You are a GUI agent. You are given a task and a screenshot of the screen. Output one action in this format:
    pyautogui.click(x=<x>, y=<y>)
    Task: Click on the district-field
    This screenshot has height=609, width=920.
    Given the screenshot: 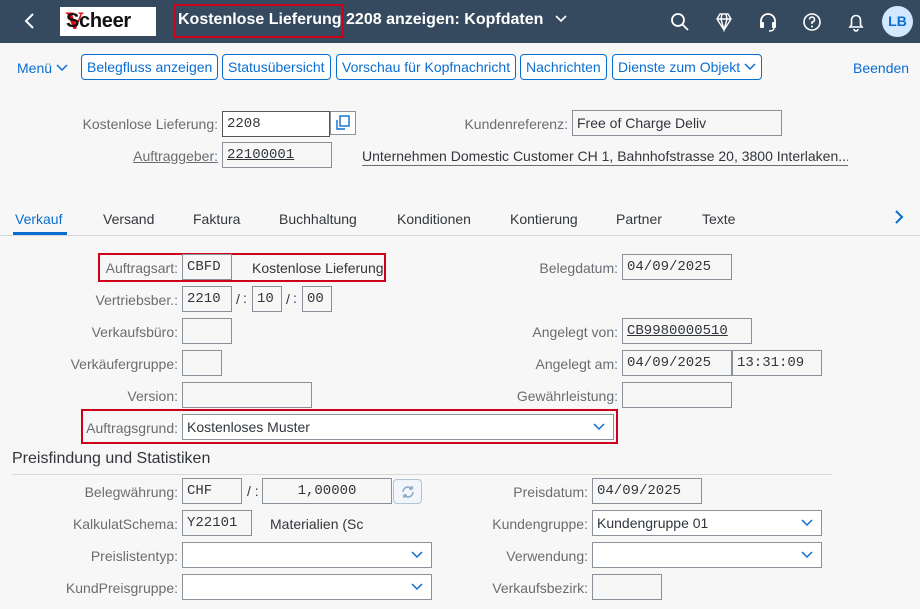 What is the action you would take?
    pyautogui.click(x=627, y=587)
    